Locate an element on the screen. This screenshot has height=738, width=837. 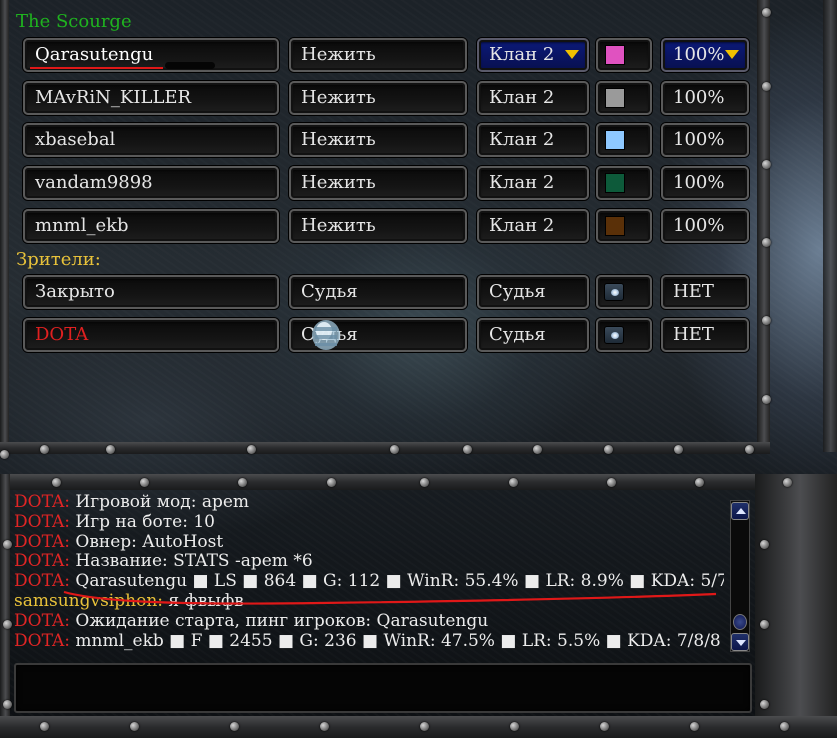
frame-left is located at coordinates (4, 226).